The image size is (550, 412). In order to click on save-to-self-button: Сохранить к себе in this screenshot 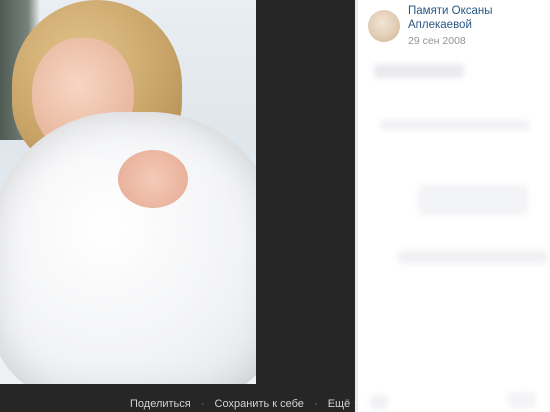, I will do `click(259, 404)`.